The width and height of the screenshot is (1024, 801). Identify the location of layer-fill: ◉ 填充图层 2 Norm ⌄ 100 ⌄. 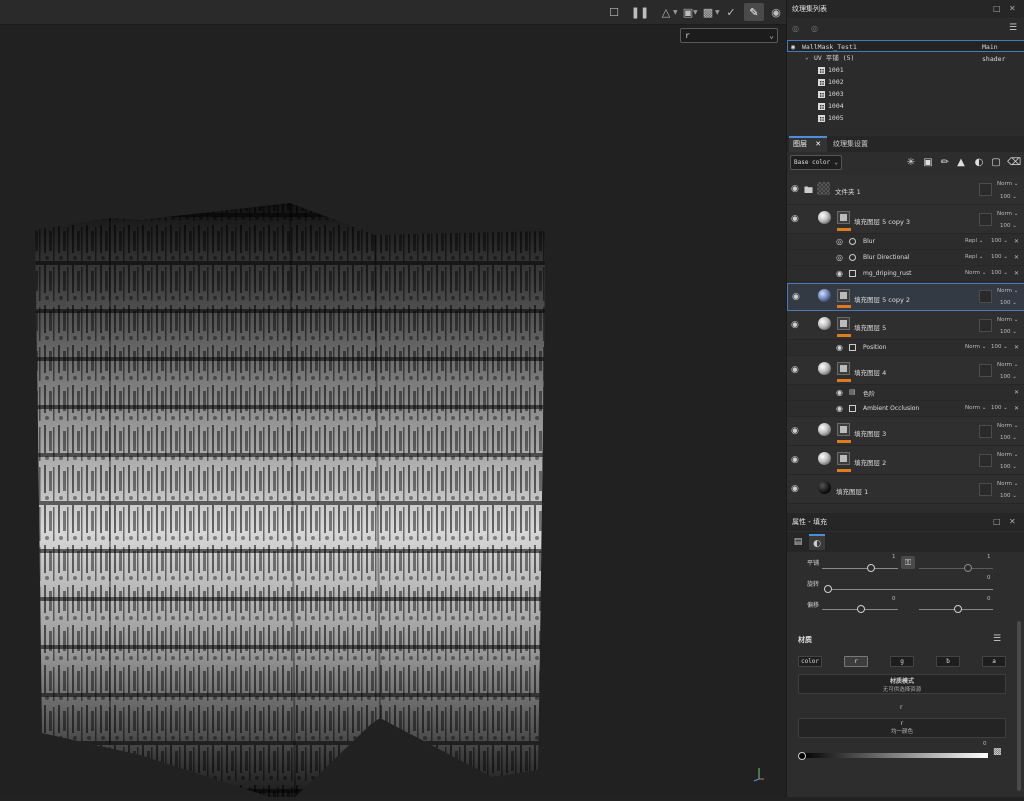
(905, 461).